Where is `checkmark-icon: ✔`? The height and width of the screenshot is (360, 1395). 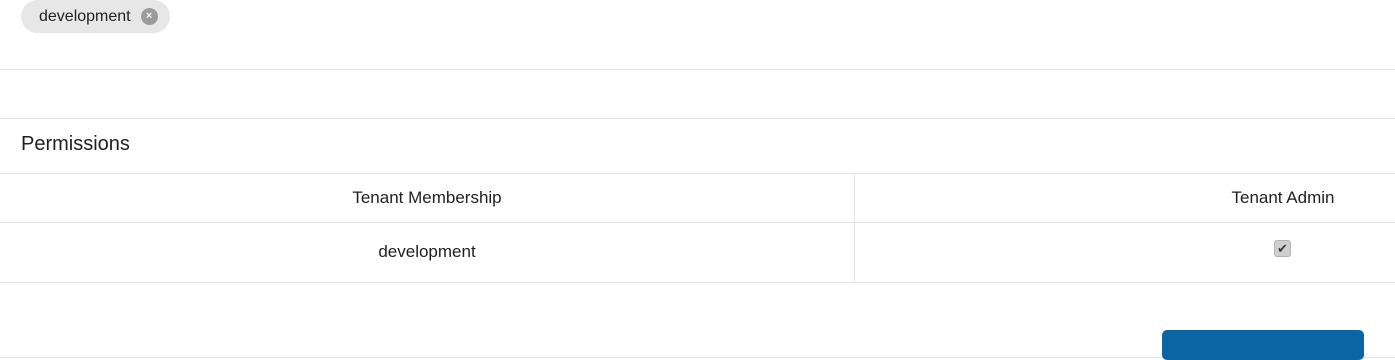
checkmark-icon: ✔ is located at coordinates (1282, 248).